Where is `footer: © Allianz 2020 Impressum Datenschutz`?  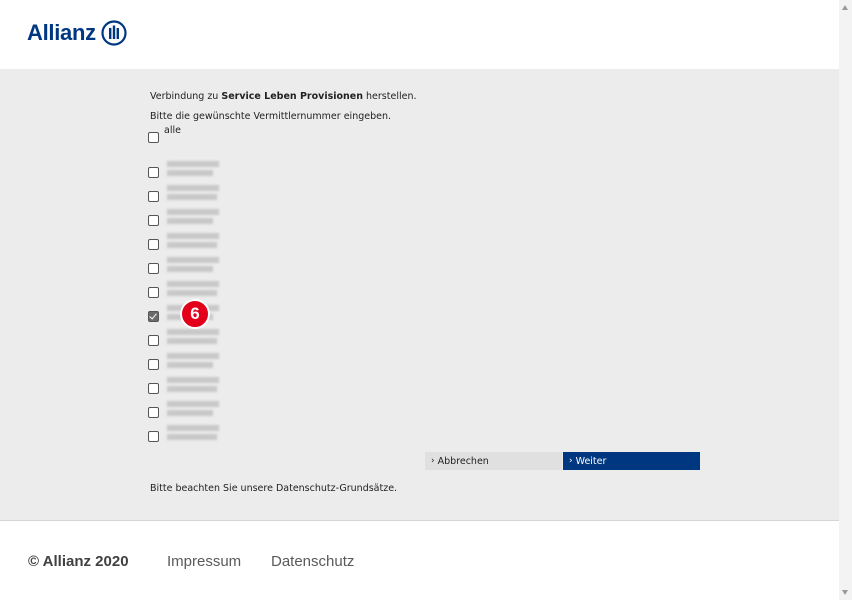
footer: © Allianz 2020 Impressum Datenschutz is located at coordinates (419, 560).